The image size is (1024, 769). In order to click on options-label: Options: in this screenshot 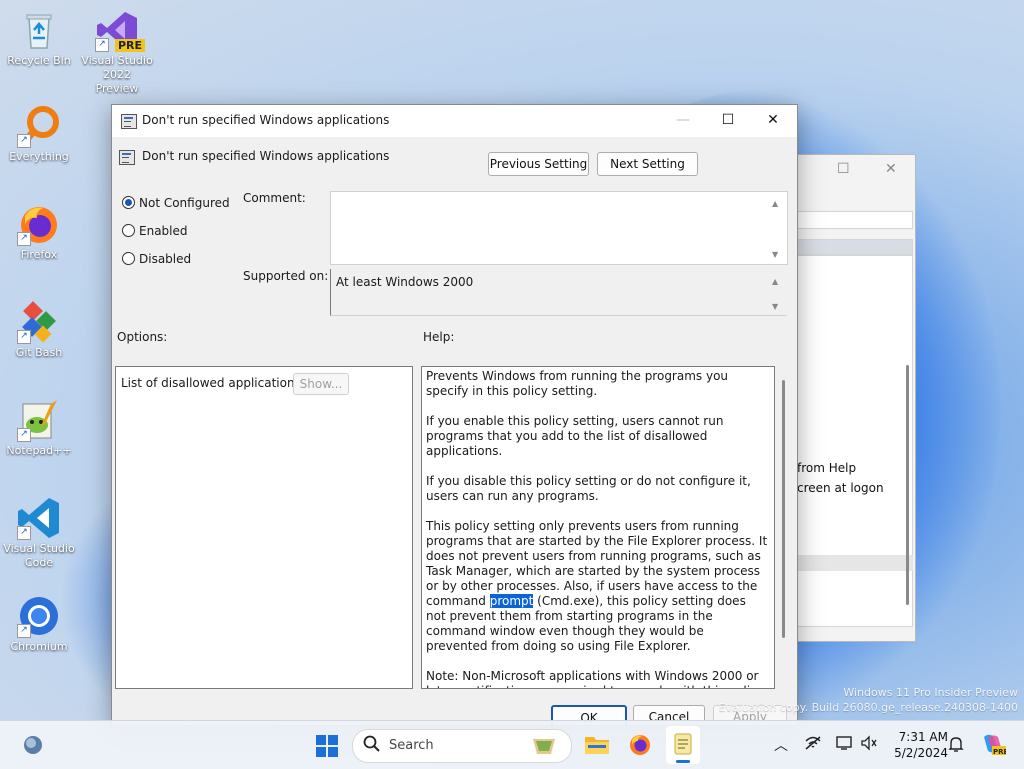, I will do `click(142, 337)`.